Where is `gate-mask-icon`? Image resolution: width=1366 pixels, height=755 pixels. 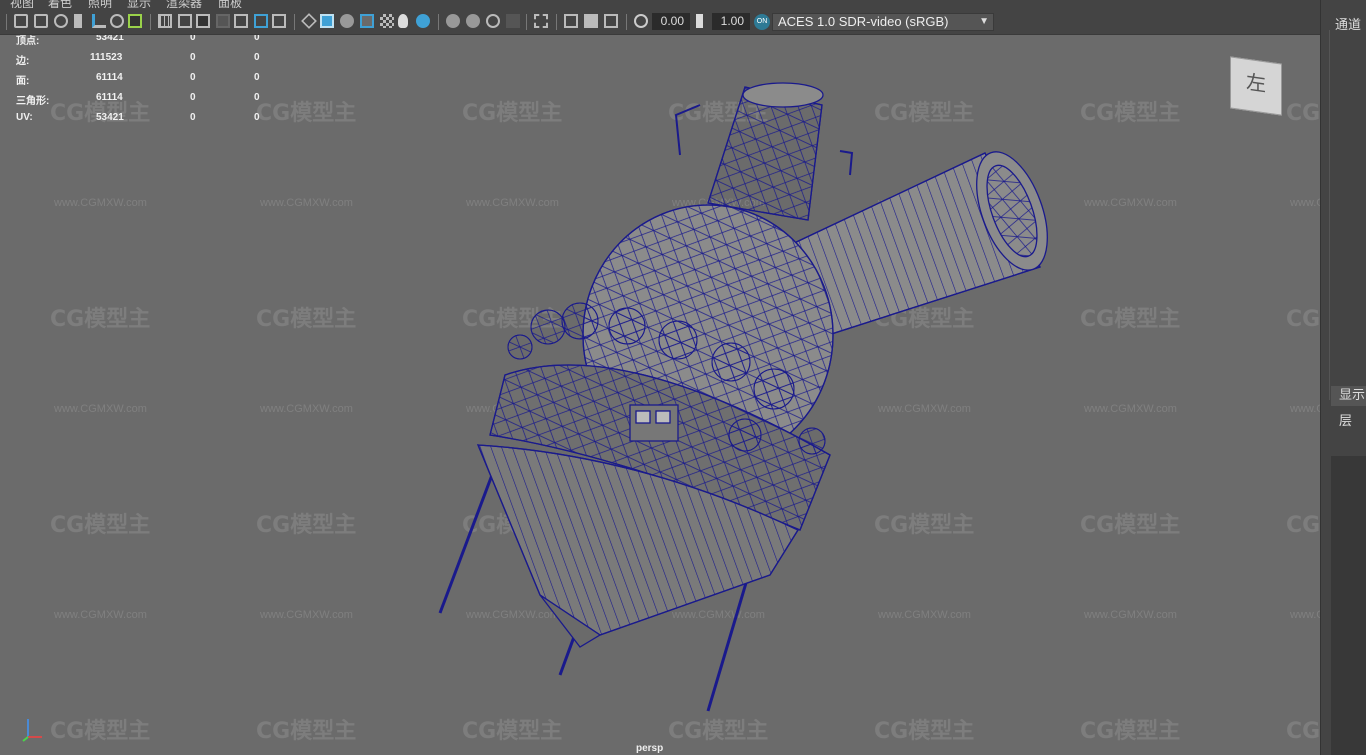
gate-mask-icon is located at coordinates (223, 21).